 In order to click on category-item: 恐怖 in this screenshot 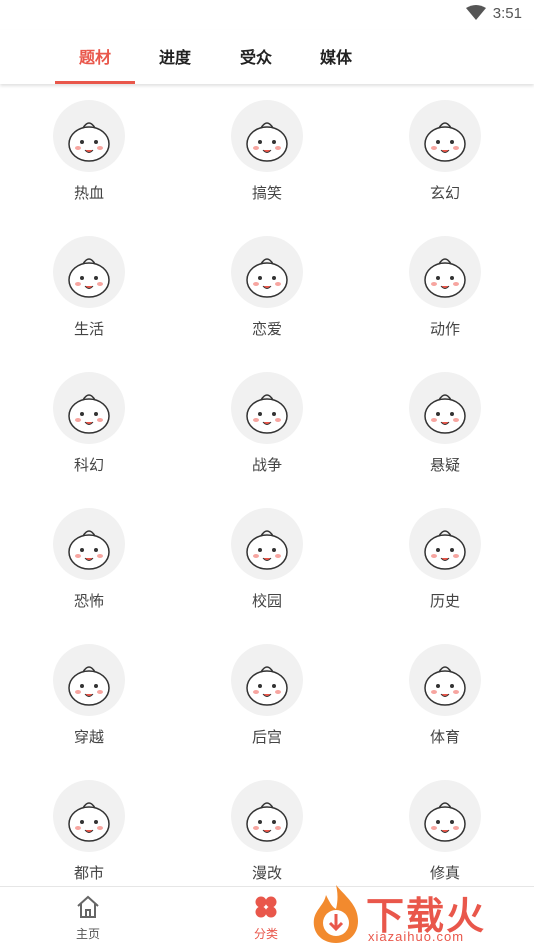, I will do `click(89, 572)`.